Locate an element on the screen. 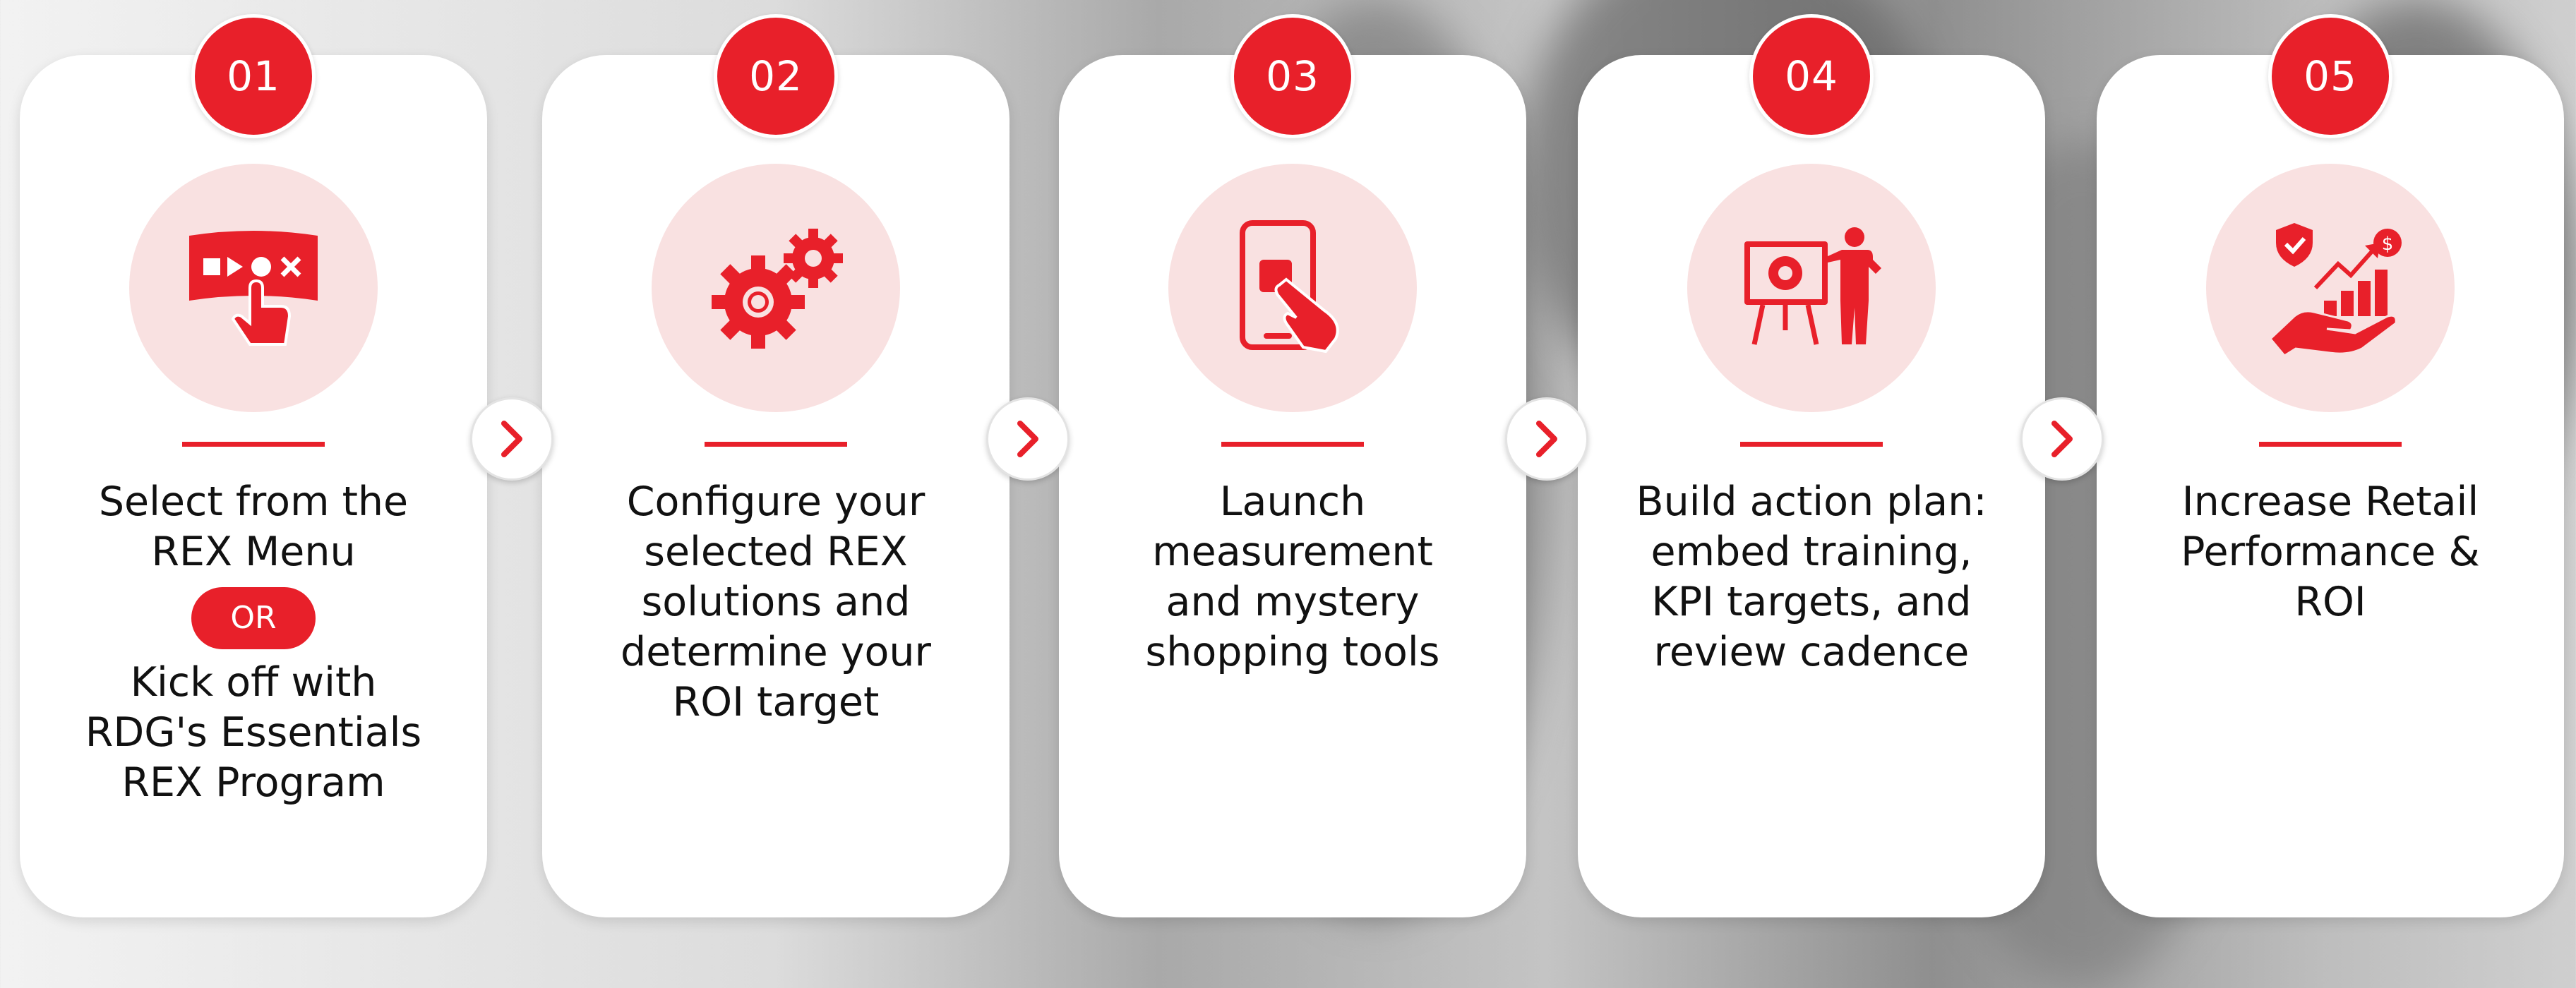 The width and height of the screenshot is (2576, 988). text-line: KPI targets, and is located at coordinates (1811, 602).